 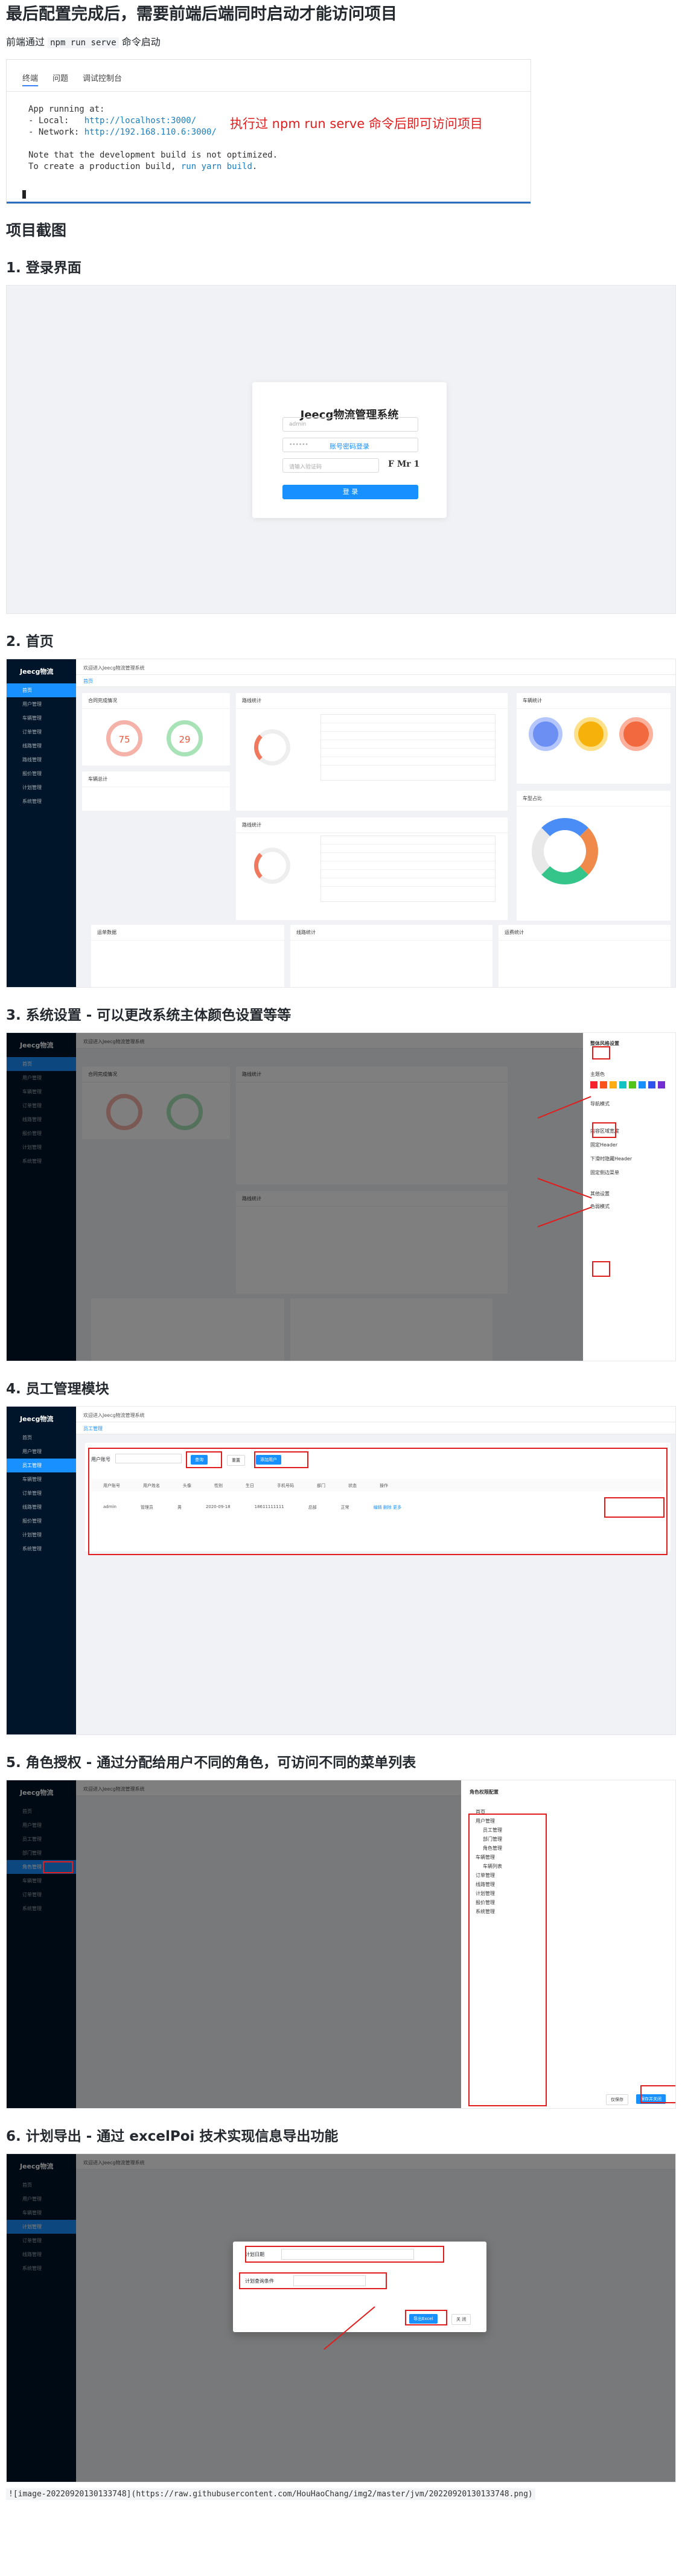 What do you see at coordinates (31, 79) in the screenshot?
I see `terminal-tab: 终端` at bounding box center [31, 79].